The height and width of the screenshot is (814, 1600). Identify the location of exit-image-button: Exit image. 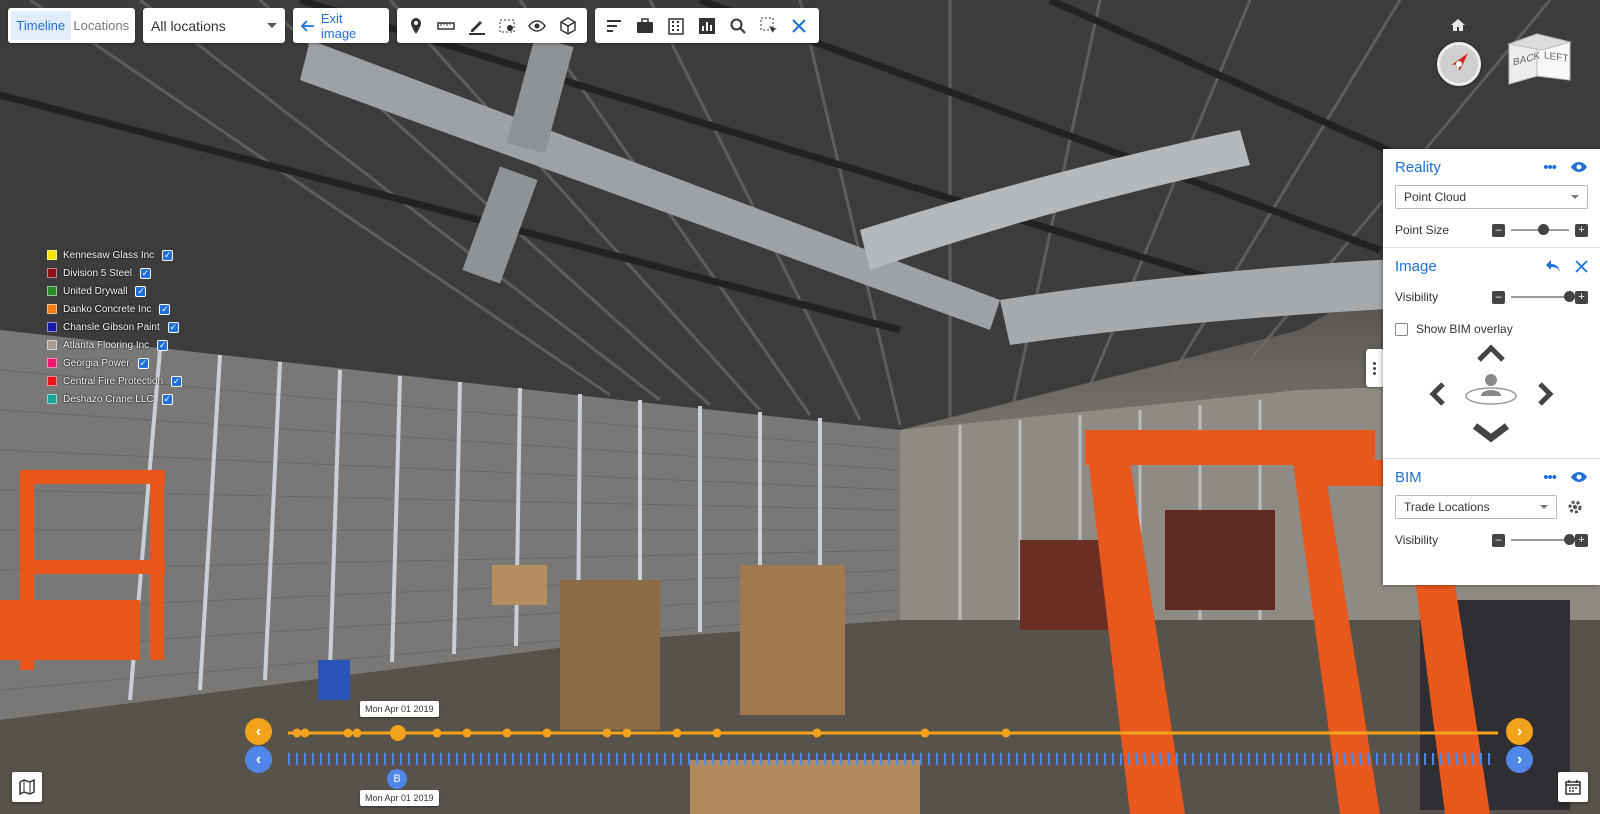
(341, 25).